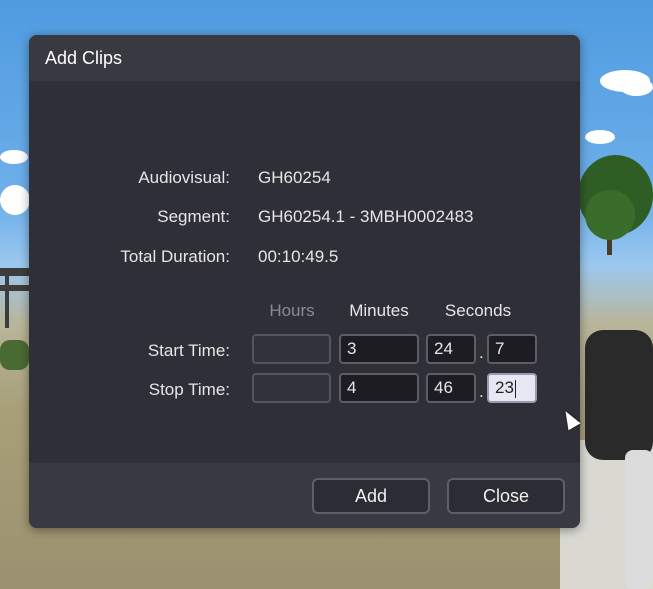 This screenshot has width=653, height=589. Describe the element at coordinates (512, 349) in the screenshot. I see `start-fraction-field: 7` at that location.